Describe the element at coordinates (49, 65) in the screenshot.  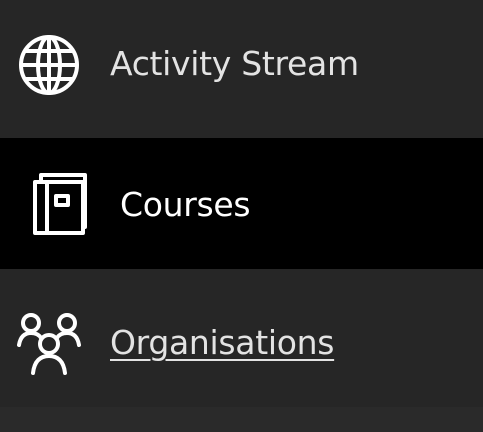
I see `globe-icon` at that location.